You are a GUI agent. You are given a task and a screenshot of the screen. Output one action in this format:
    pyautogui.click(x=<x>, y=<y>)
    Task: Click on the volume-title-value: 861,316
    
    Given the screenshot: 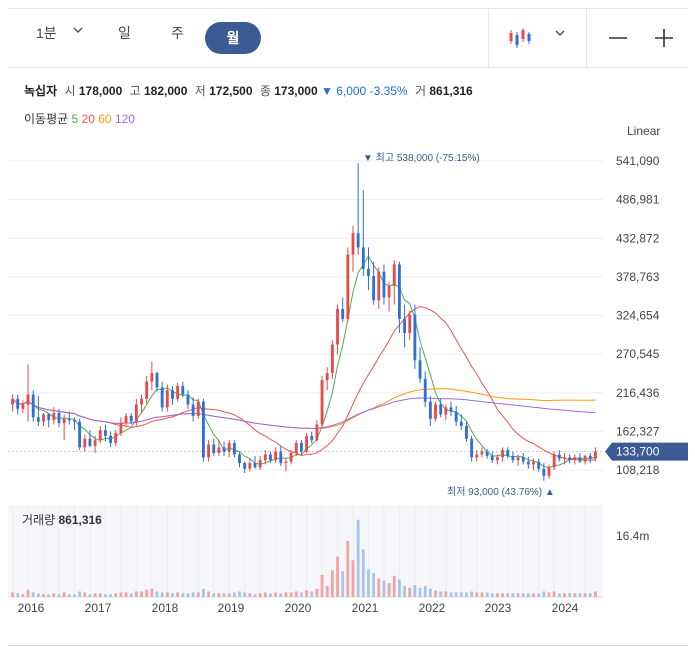 What is the action you would take?
    pyautogui.click(x=80, y=520)
    